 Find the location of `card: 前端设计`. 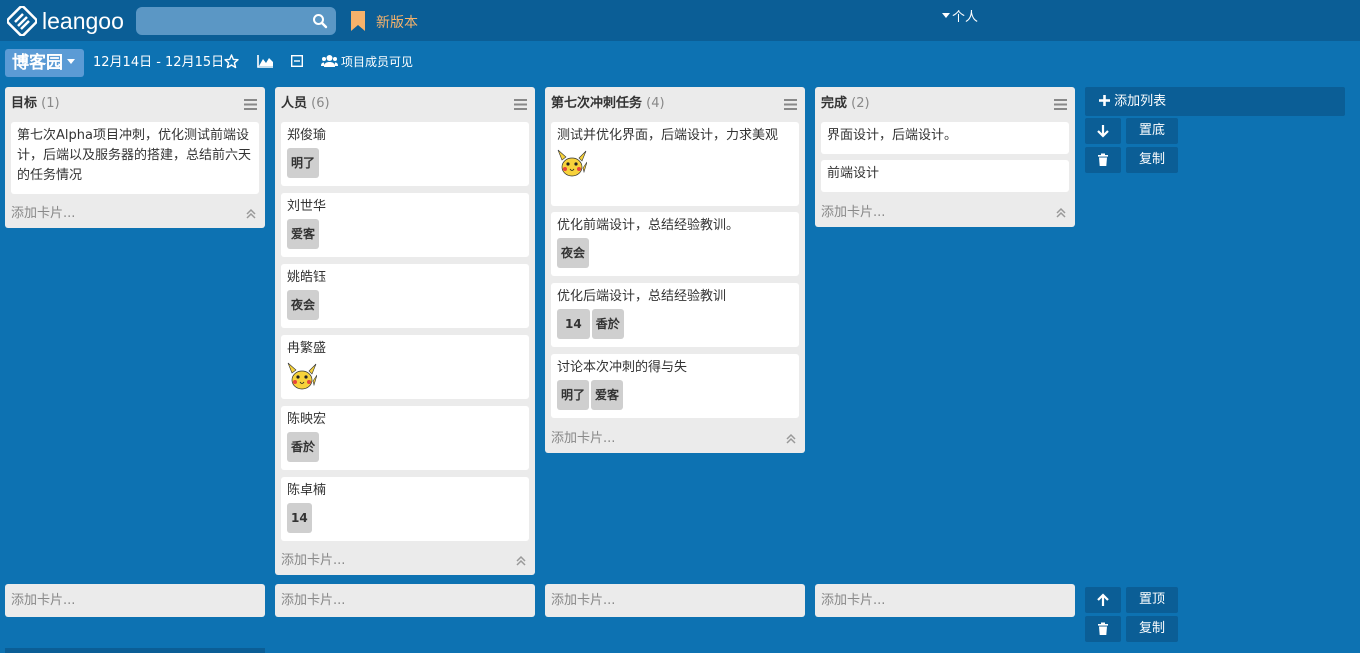

card: 前端设计 is located at coordinates (945, 176).